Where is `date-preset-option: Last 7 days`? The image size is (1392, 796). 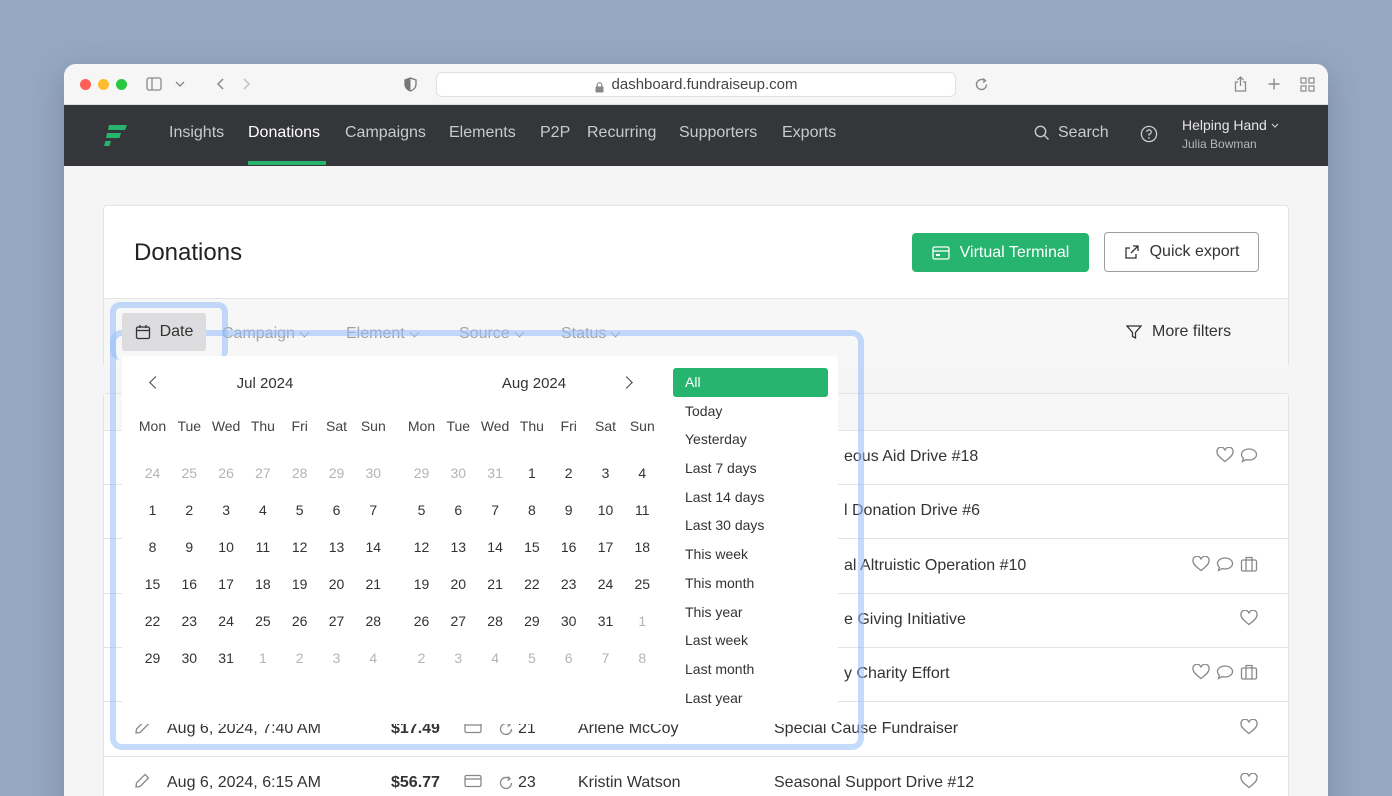 date-preset-option: Last 7 days is located at coordinates (750, 468).